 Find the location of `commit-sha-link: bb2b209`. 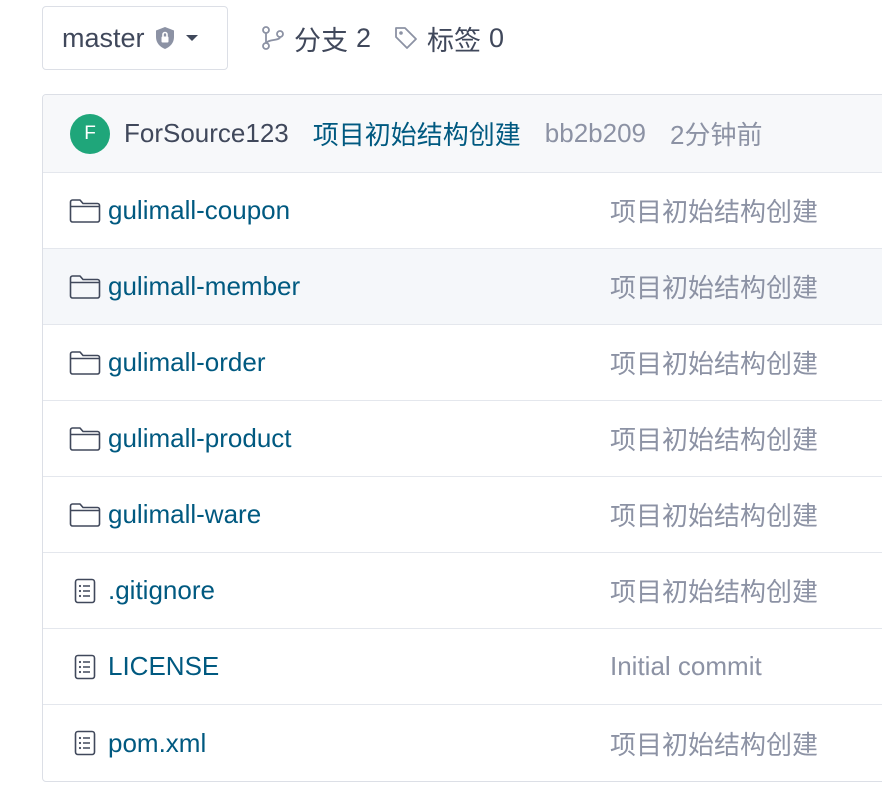

commit-sha-link: bb2b209 is located at coordinates (595, 133).